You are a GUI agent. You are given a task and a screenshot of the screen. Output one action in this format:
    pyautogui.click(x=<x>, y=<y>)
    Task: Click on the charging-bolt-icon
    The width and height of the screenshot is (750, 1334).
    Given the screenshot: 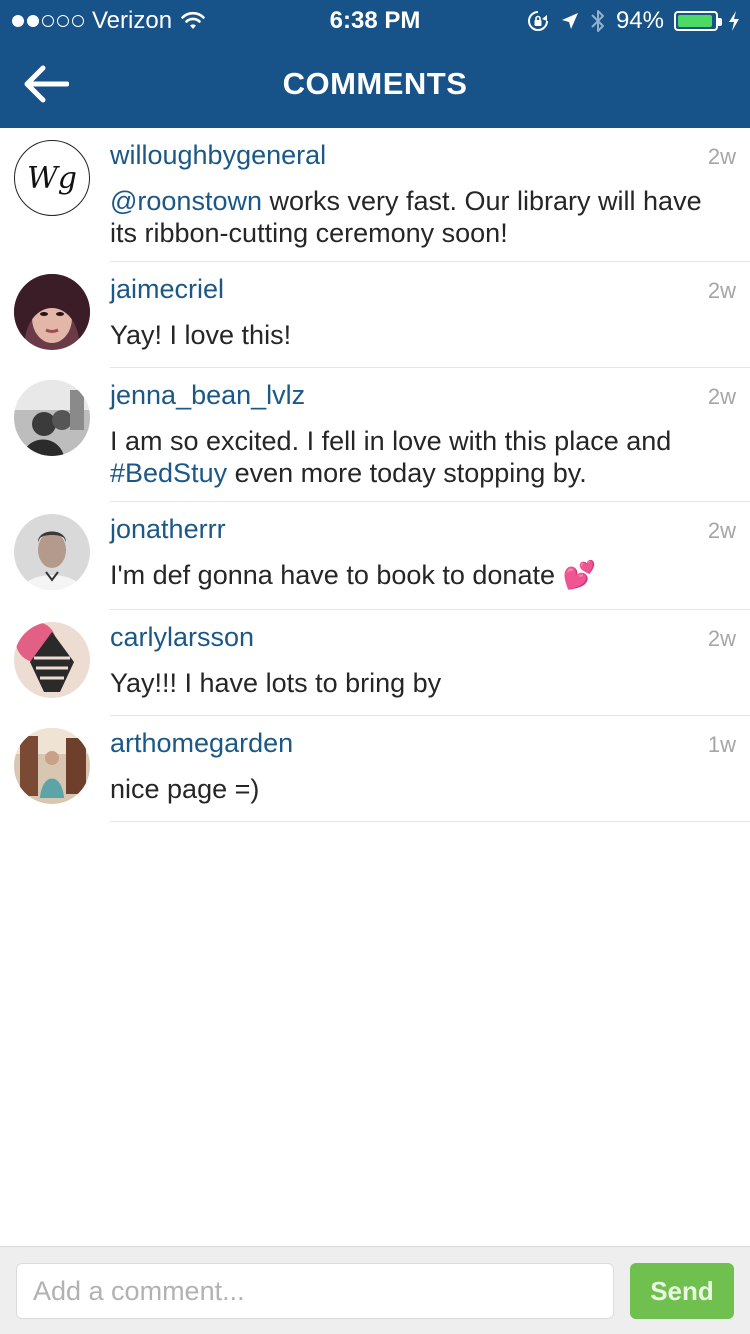 What is the action you would take?
    pyautogui.click(x=734, y=21)
    